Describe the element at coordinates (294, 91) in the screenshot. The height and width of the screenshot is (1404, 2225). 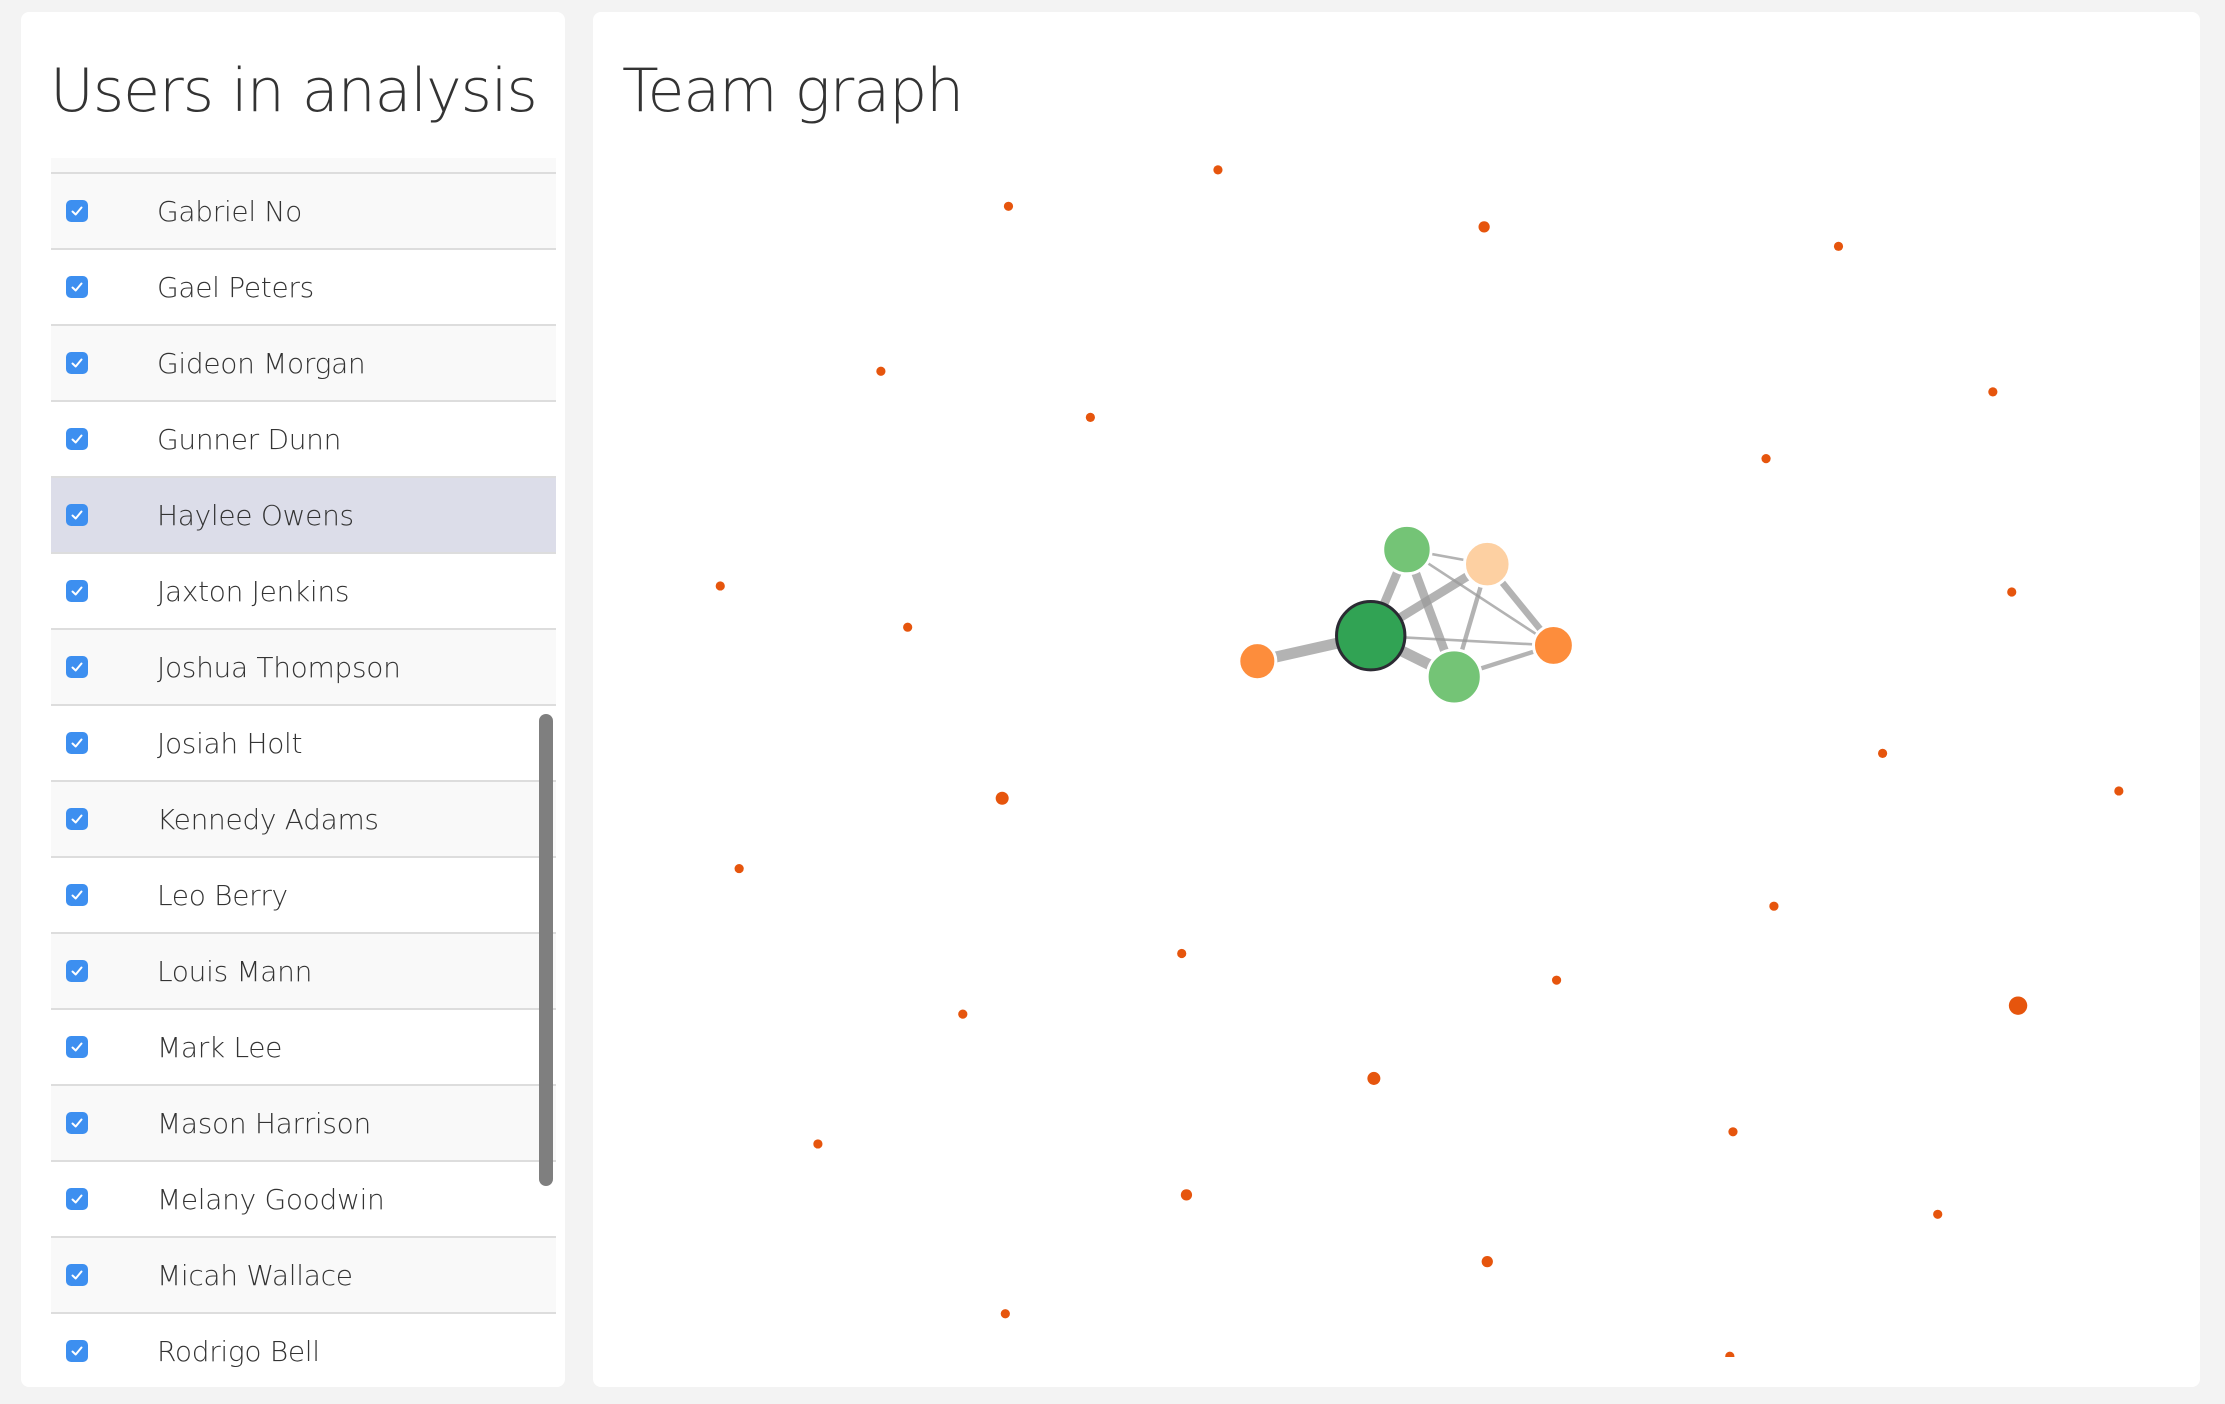
I see `users-panel-title: Users in analysis` at that location.